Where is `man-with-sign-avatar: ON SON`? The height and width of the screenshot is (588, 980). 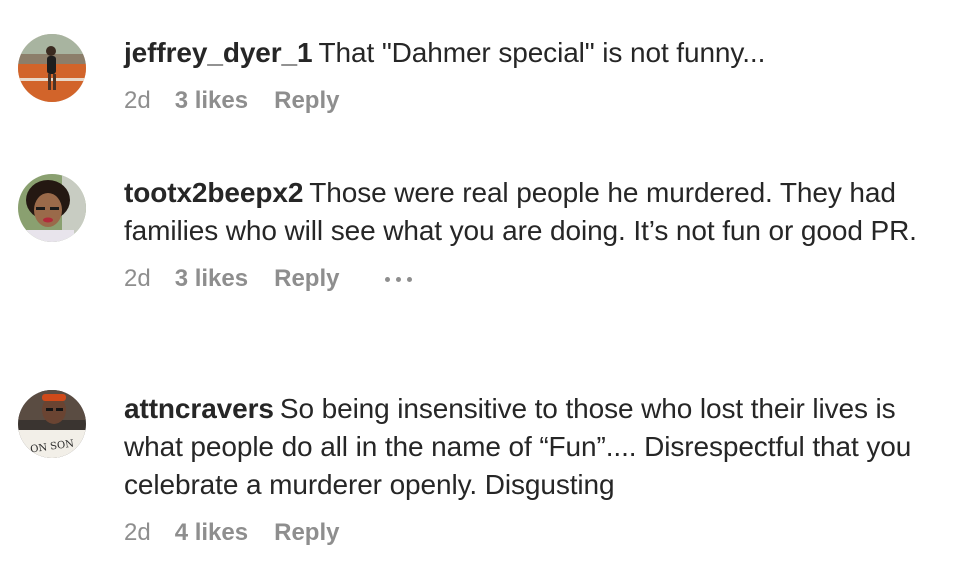 man-with-sign-avatar: ON SON is located at coordinates (52, 424).